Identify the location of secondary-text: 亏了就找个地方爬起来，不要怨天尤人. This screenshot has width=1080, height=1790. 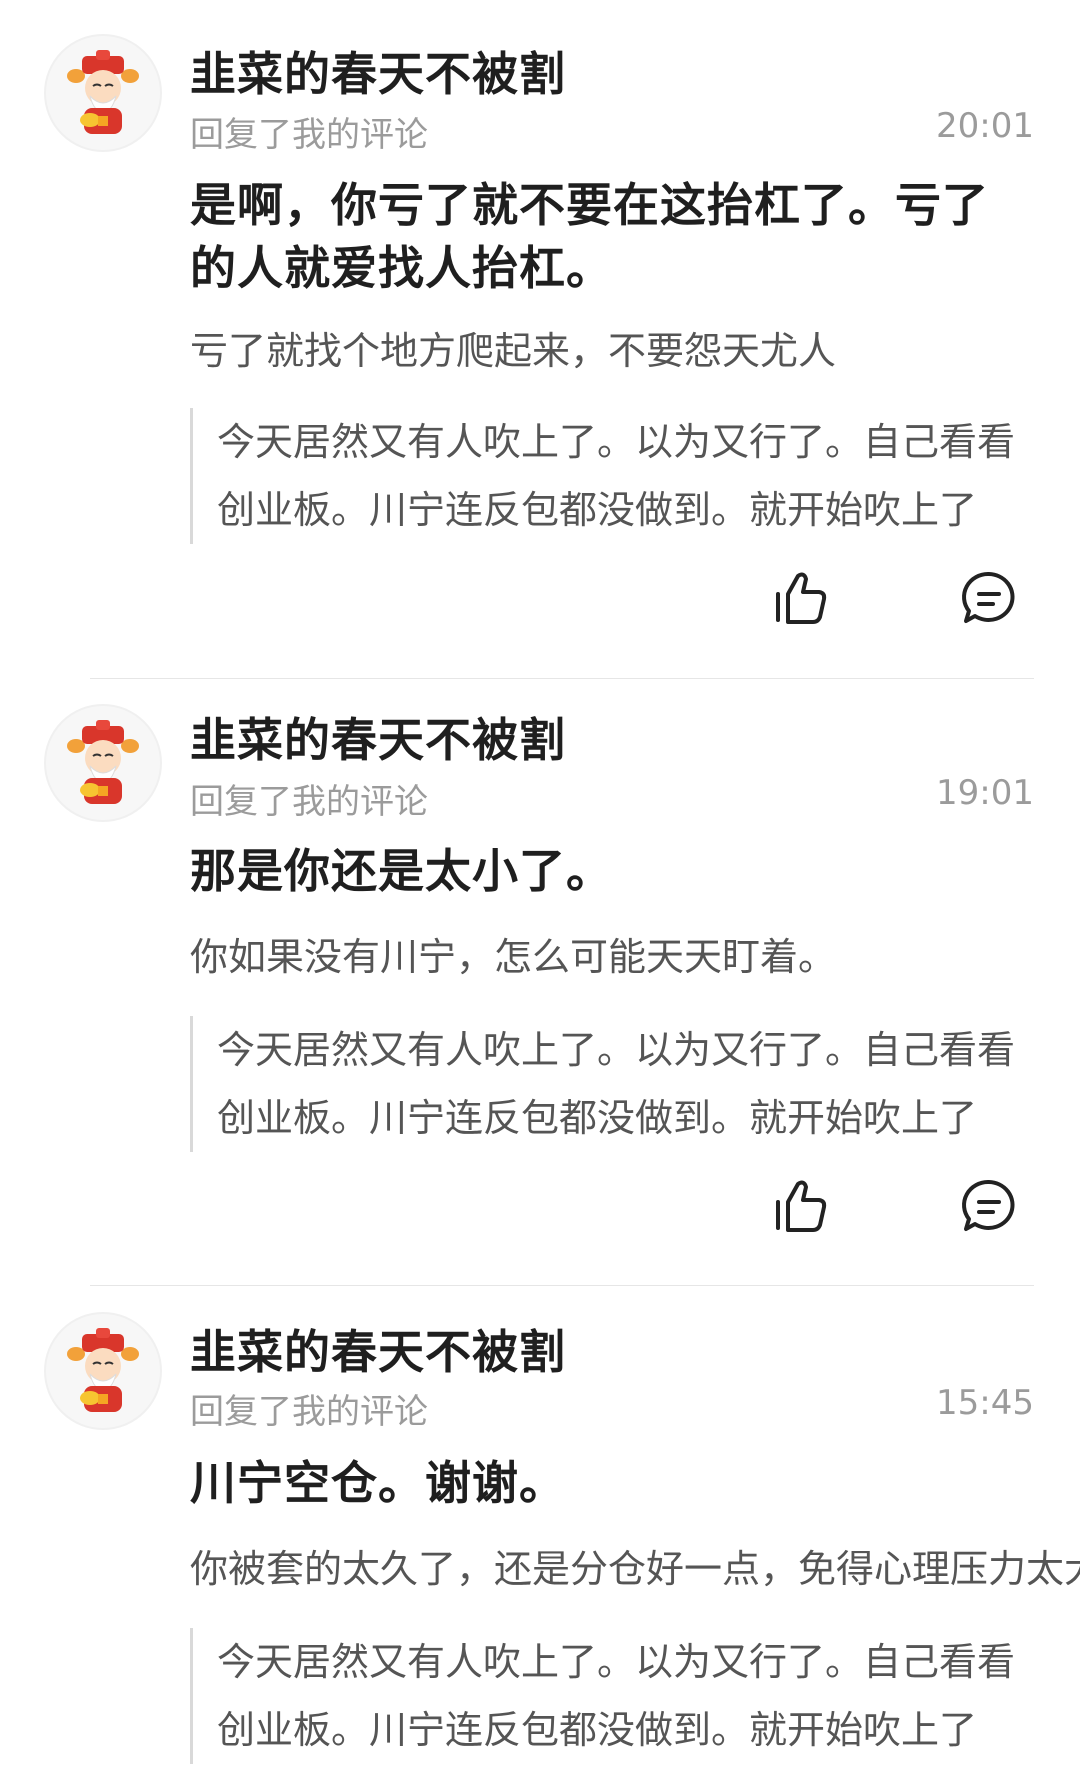
(513, 351).